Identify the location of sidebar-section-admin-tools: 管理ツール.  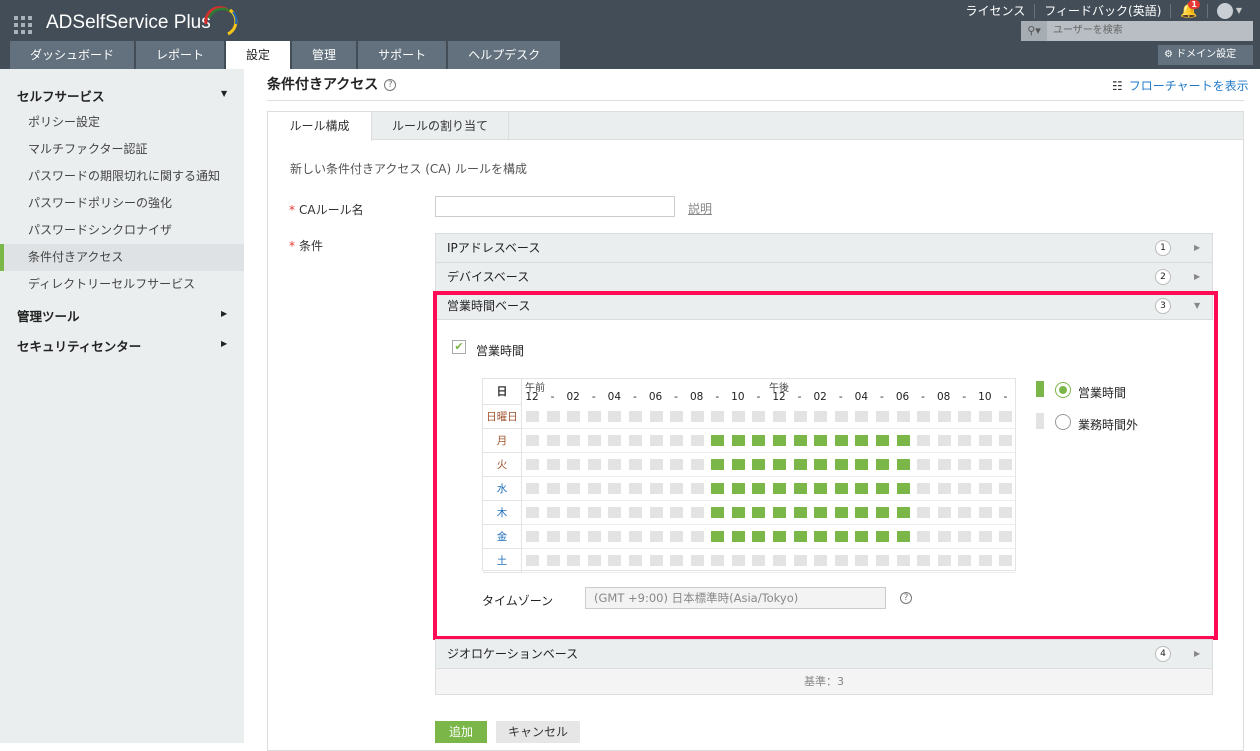
(48, 315).